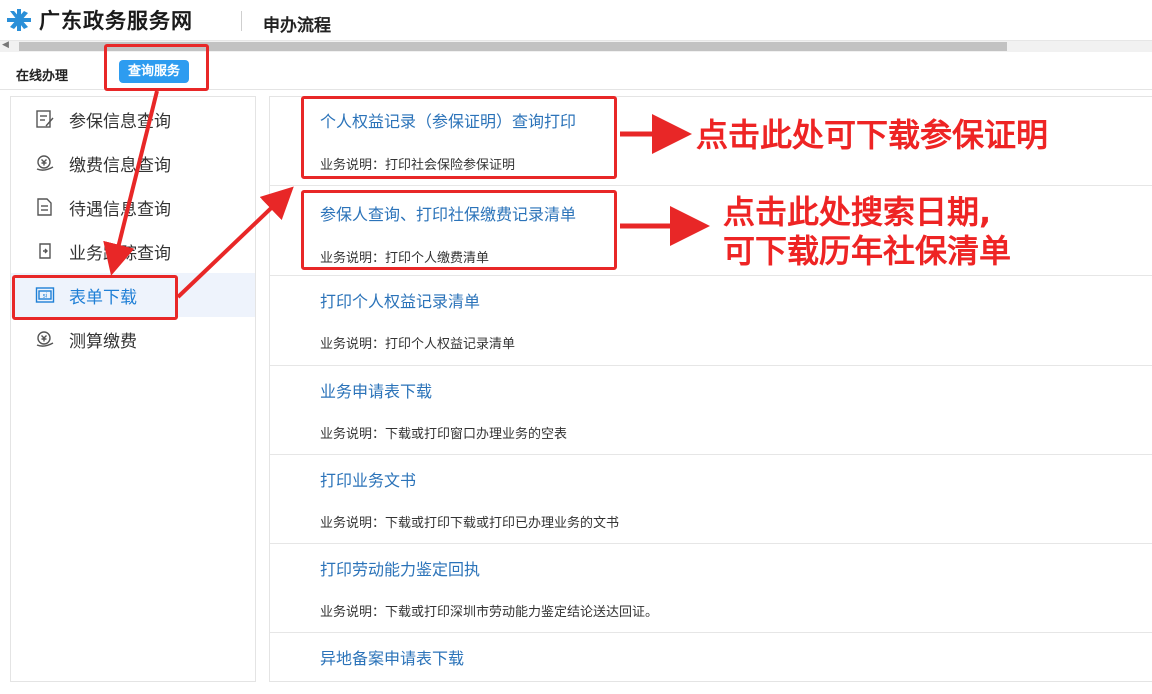 The height and width of the screenshot is (694, 1152). I want to click on highlight-box-query-tab, so click(156, 67).